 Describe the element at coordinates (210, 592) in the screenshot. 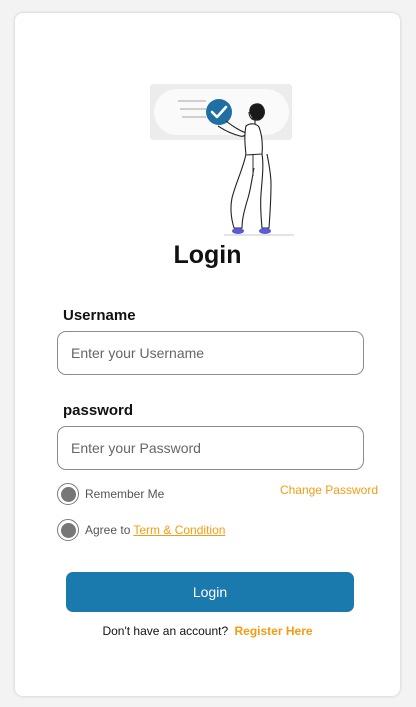

I see `login-button: Login` at that location.